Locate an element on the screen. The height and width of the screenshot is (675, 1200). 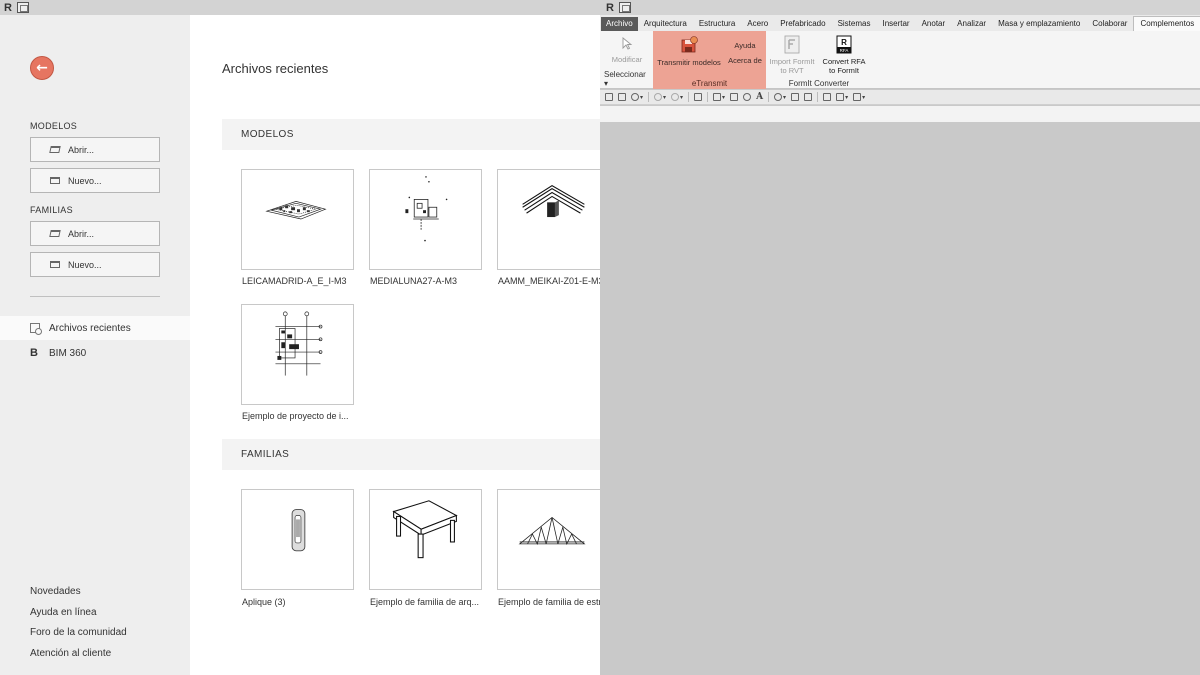
recent-files-icon is located at coordinates (36, 329).